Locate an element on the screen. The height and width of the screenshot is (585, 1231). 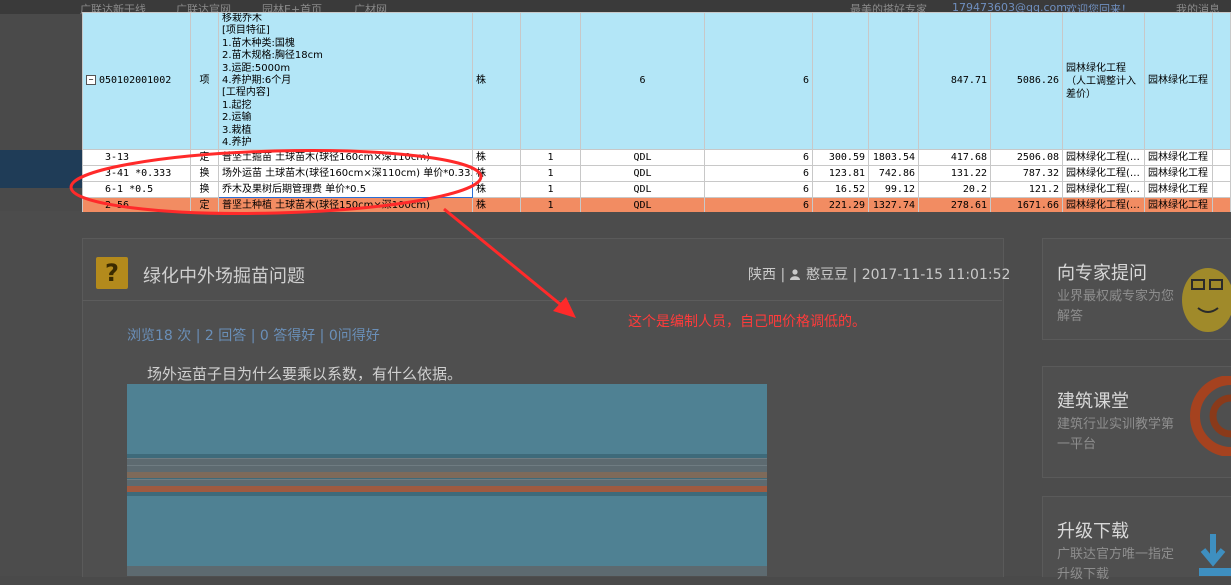
item-amount-cell is located at coordinates (893, 81).